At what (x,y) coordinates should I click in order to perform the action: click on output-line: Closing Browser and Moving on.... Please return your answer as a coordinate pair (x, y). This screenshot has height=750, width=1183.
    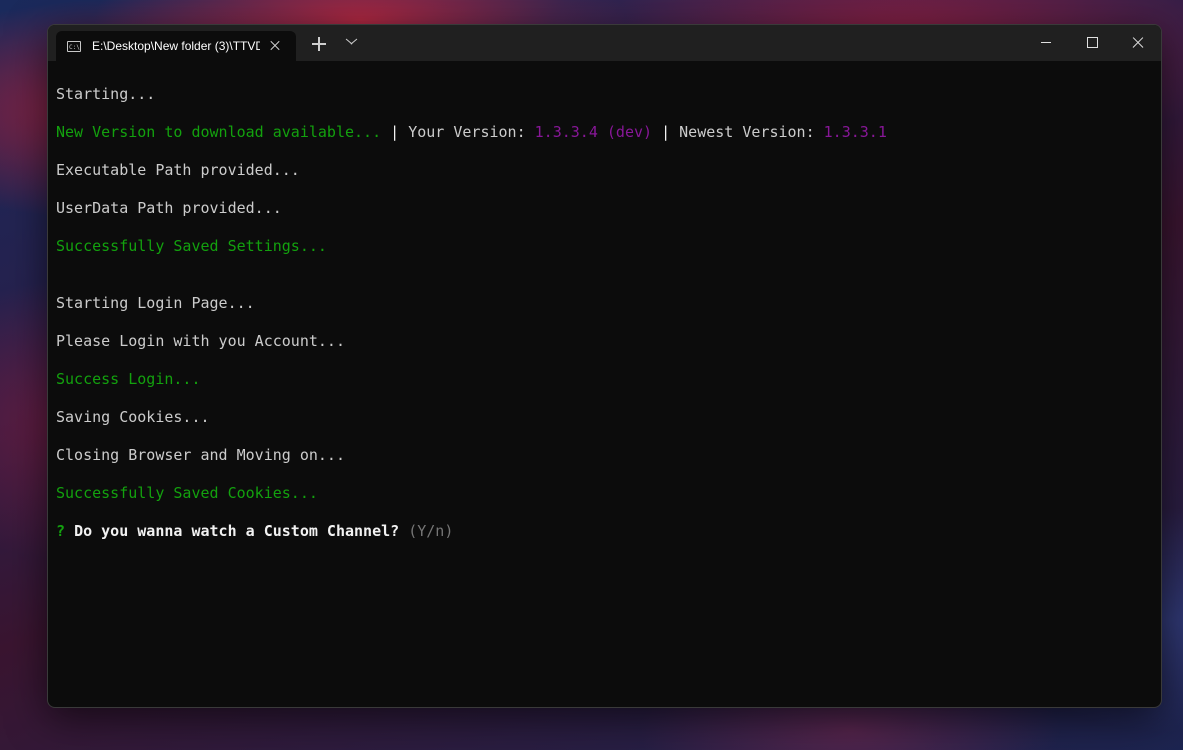
    Looking at the image, I should click on (200, 455).